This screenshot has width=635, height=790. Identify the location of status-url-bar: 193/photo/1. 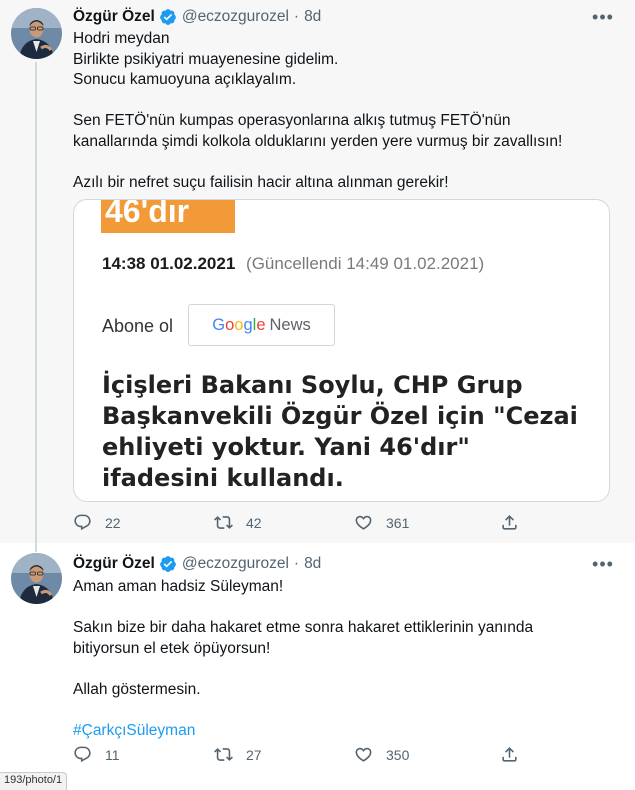
(34, 781).